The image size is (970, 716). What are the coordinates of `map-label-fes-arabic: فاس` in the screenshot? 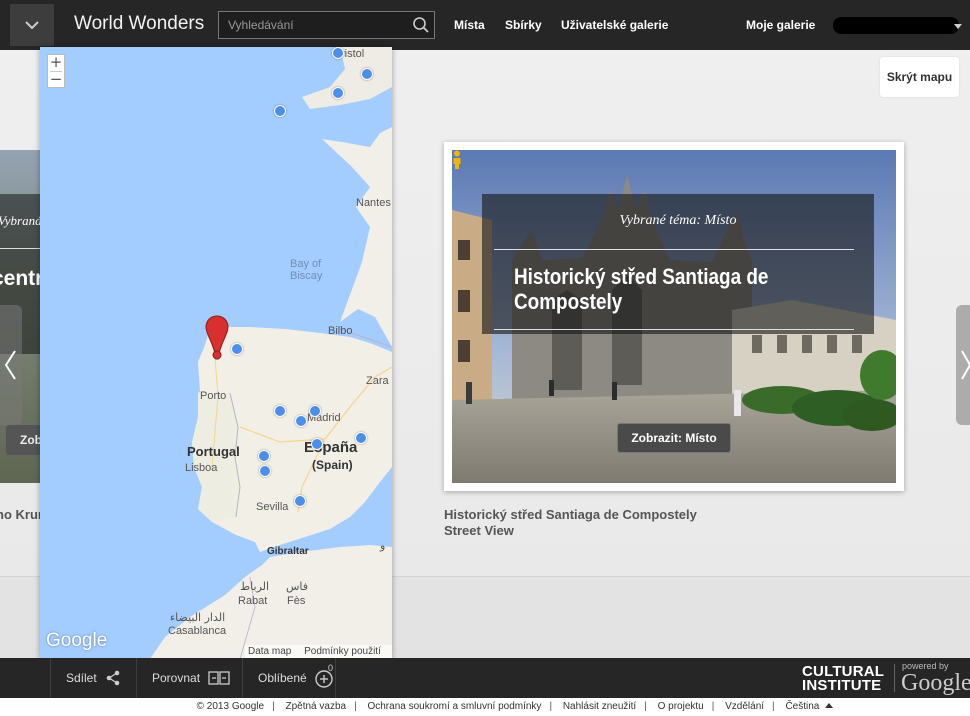 It's located at (297, 586).